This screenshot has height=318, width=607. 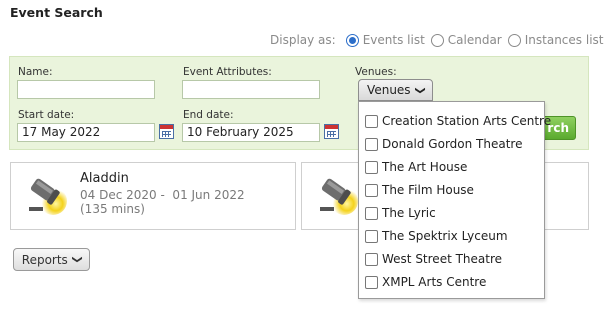 I want to click on start-date-input: 17 May 2022, so click(x=86, y=132).